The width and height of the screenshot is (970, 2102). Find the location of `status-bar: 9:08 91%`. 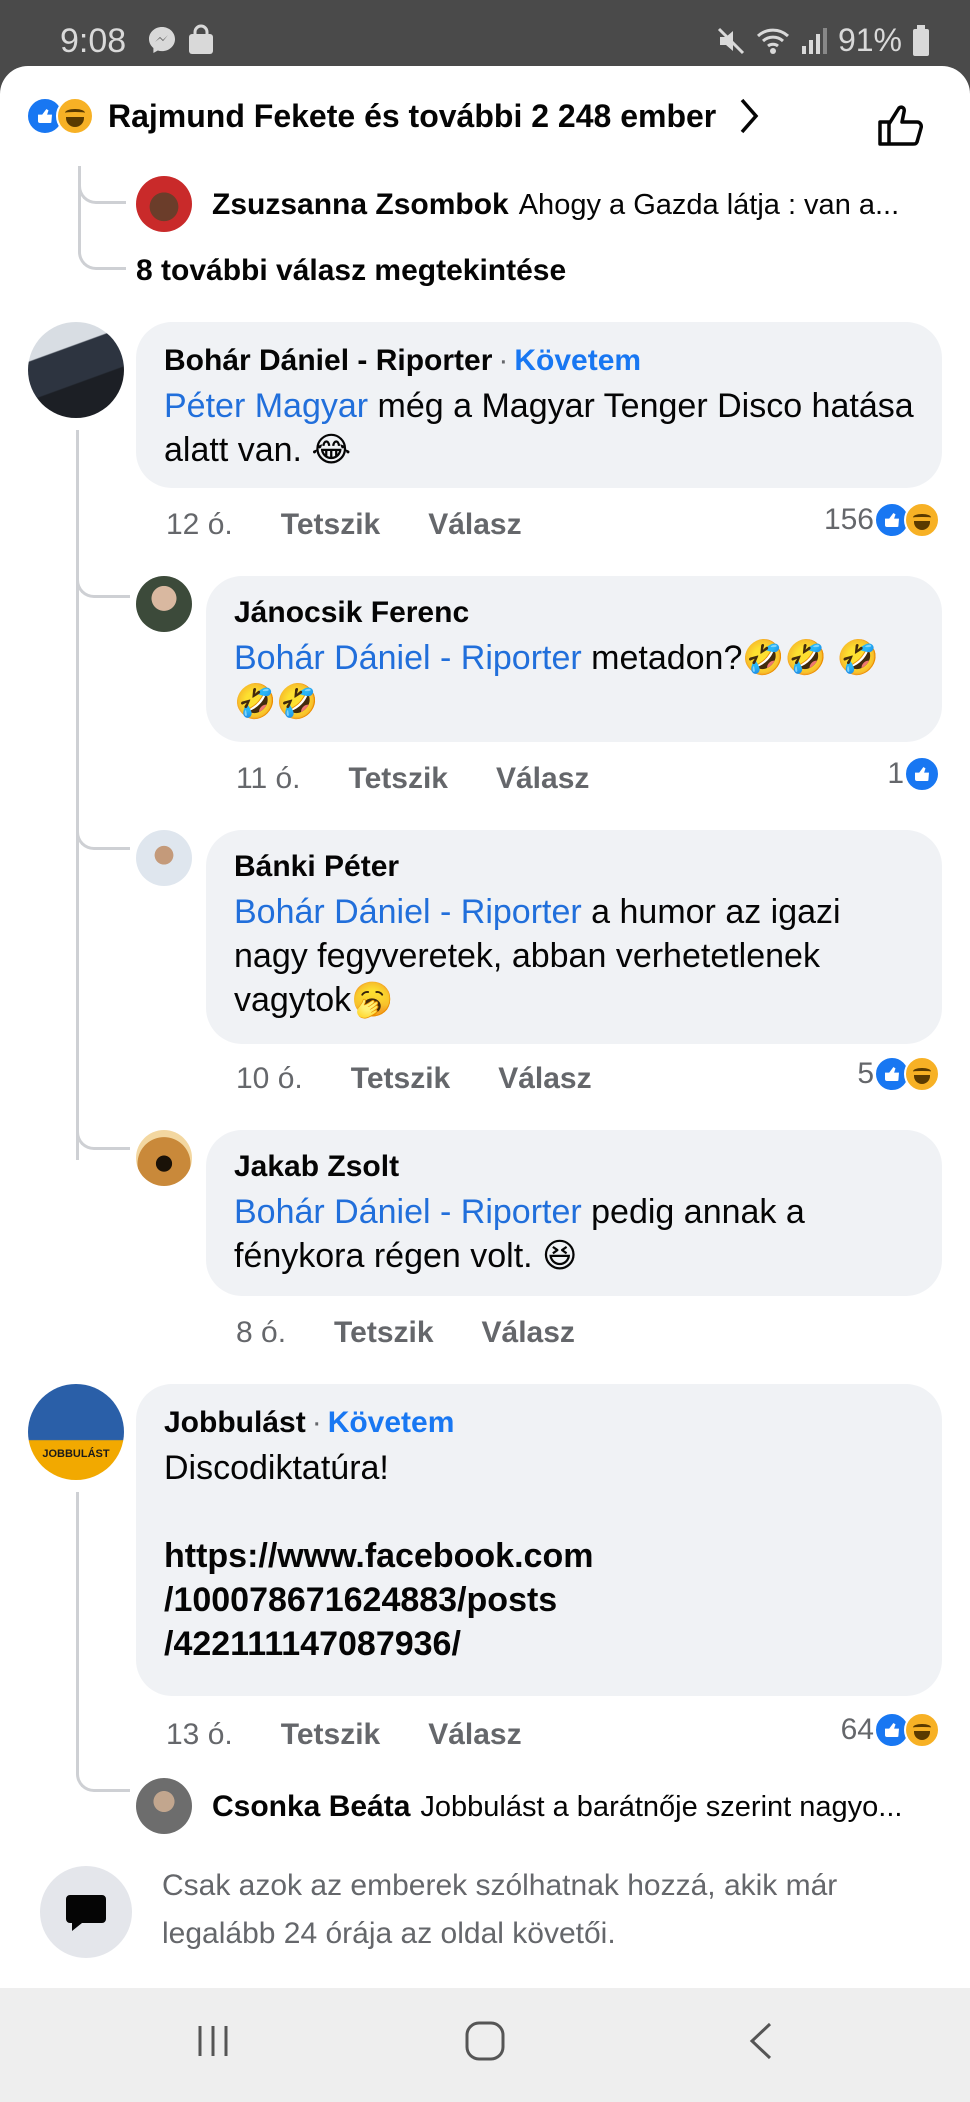

status-bar: 9:08 91% is located at coordinates (485, 33).